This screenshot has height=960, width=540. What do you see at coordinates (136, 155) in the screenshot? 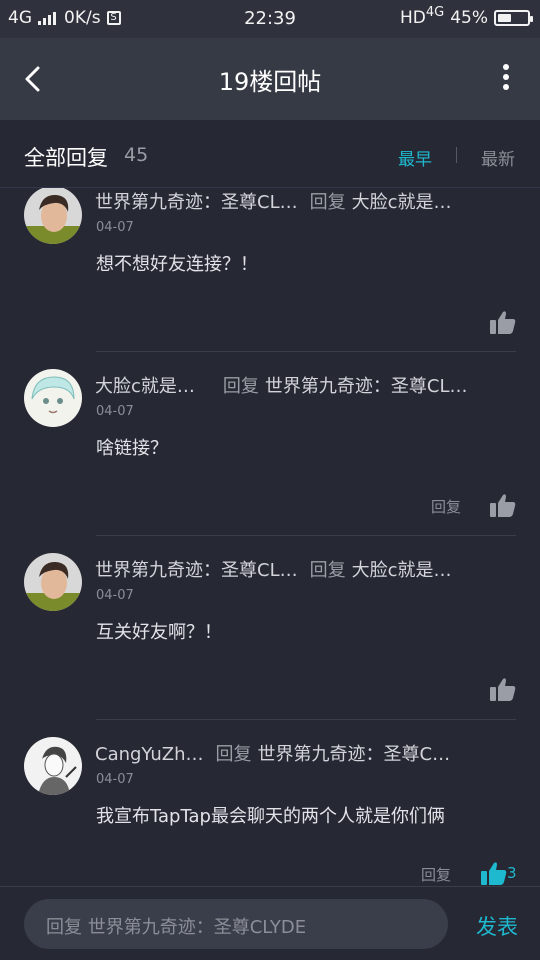
I see `replies-count: 45` at bounding box center [136, 155].